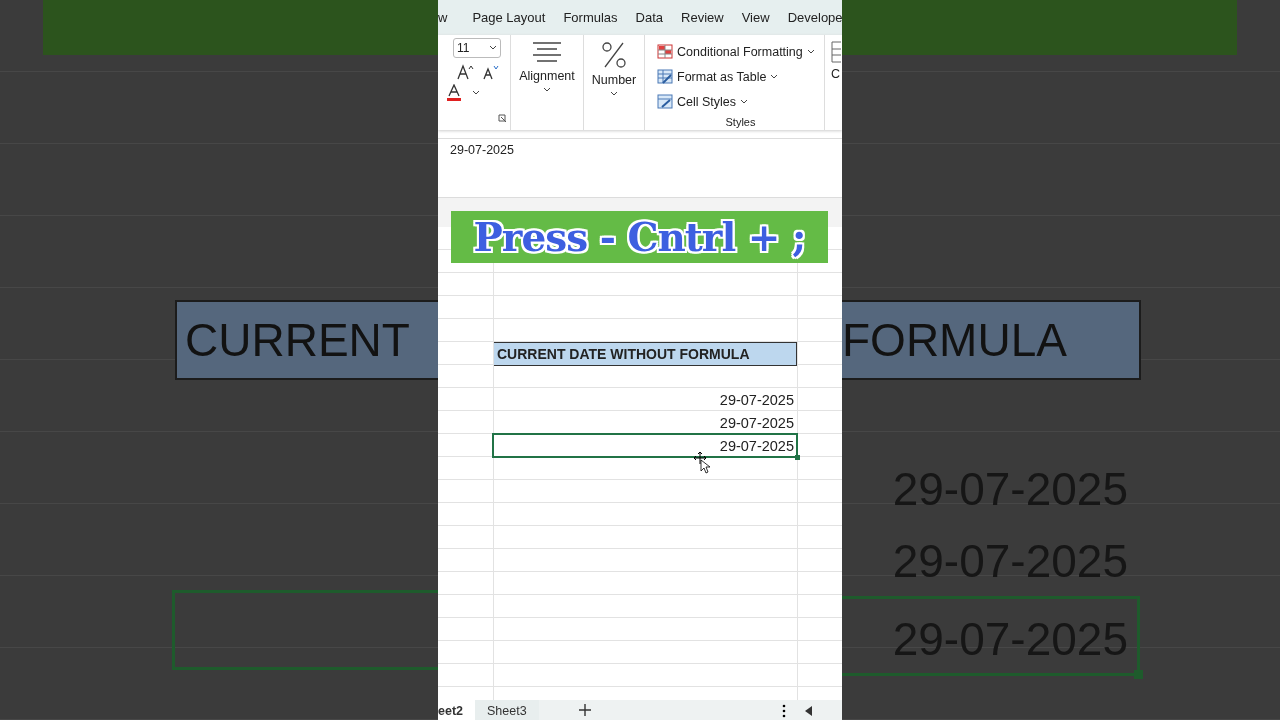  Describe the element at coordinates (991, 340) in the screenshot. I see `header-cell: FORMULA` at that location.